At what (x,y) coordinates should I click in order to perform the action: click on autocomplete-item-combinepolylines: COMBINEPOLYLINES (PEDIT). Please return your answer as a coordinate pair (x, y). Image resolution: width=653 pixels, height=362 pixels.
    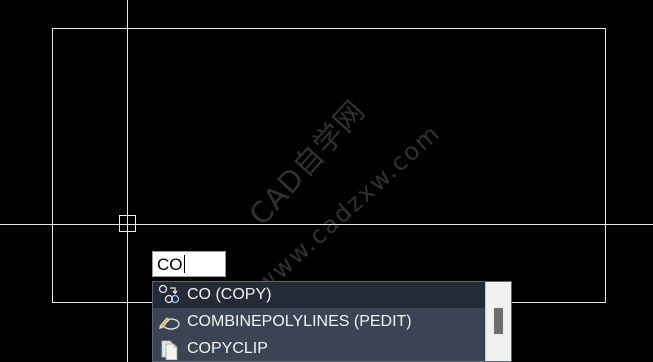
    Looking at the image, I should click on (319, 322).